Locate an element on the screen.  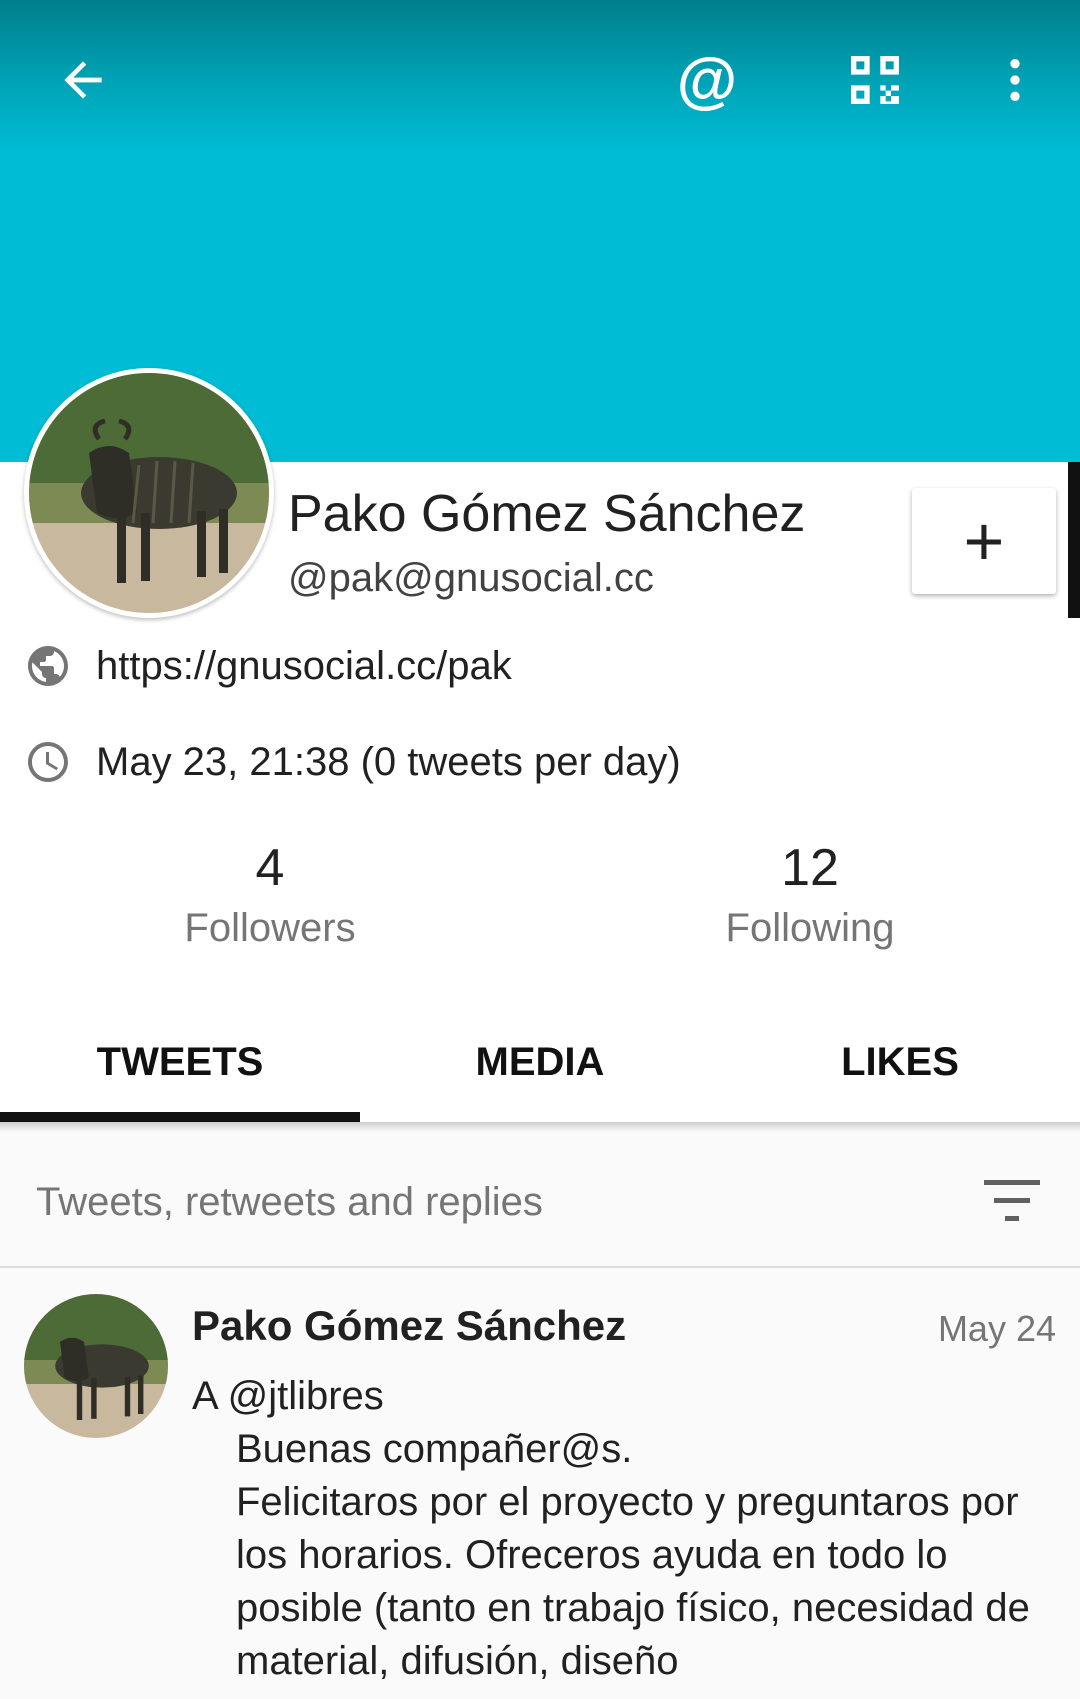
back-arrow-icon is located at coordinates (83, 80).